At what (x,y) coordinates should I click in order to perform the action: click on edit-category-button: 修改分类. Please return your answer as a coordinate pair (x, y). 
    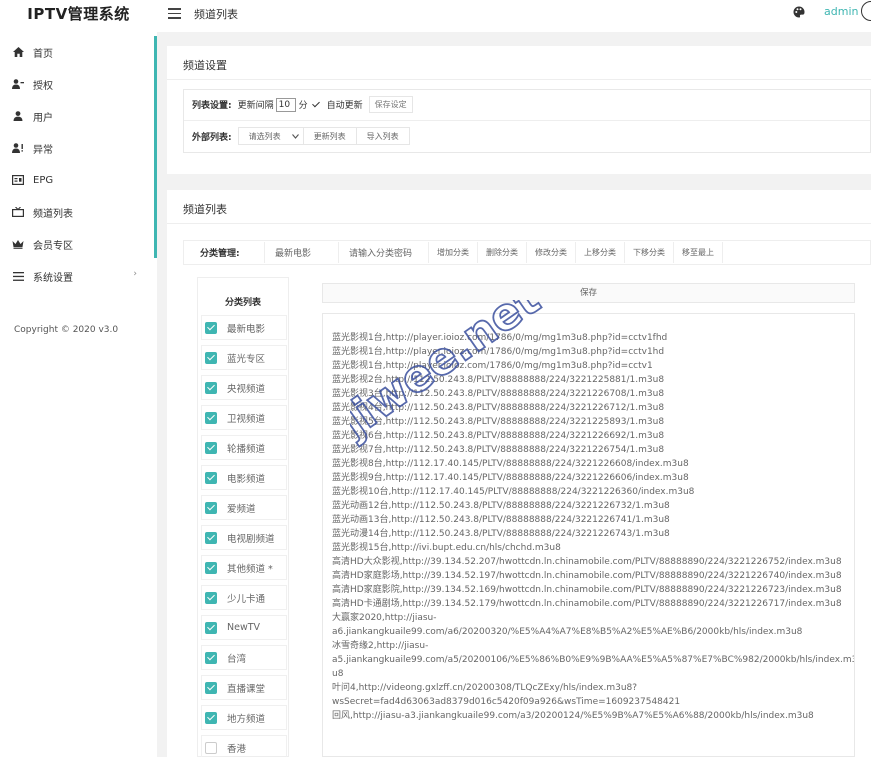
    Looking at the image, I should click on (551, 252).